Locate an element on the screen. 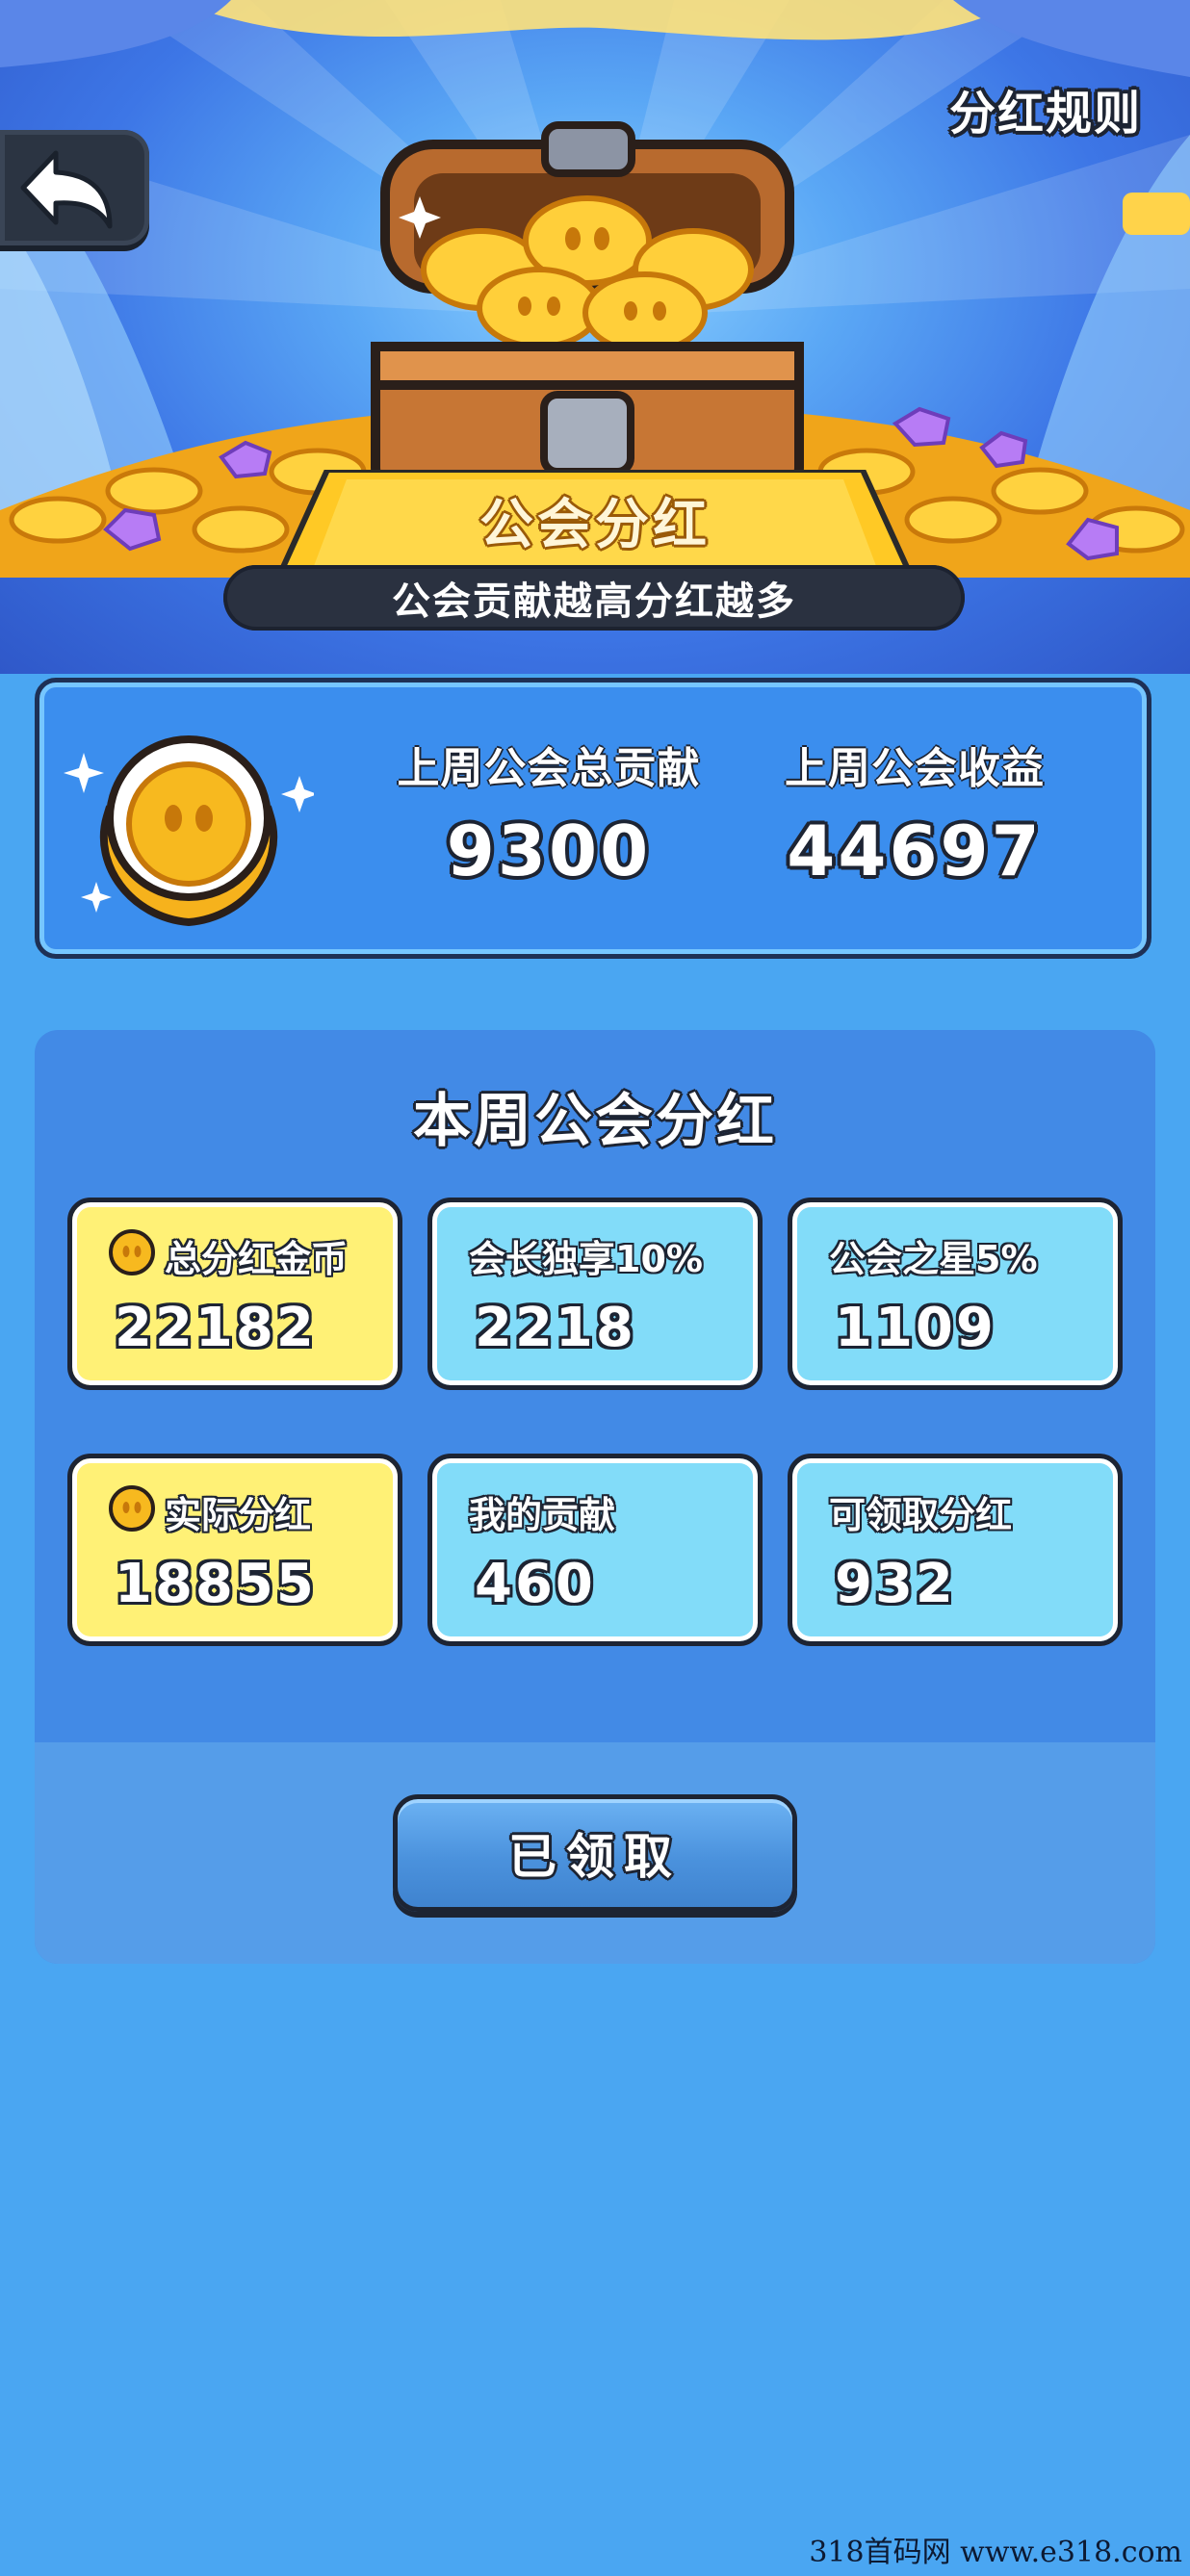 This screenshot has width=1190, height=2576. claimed-button: 已领取 is located at coordinates (595, 1853).